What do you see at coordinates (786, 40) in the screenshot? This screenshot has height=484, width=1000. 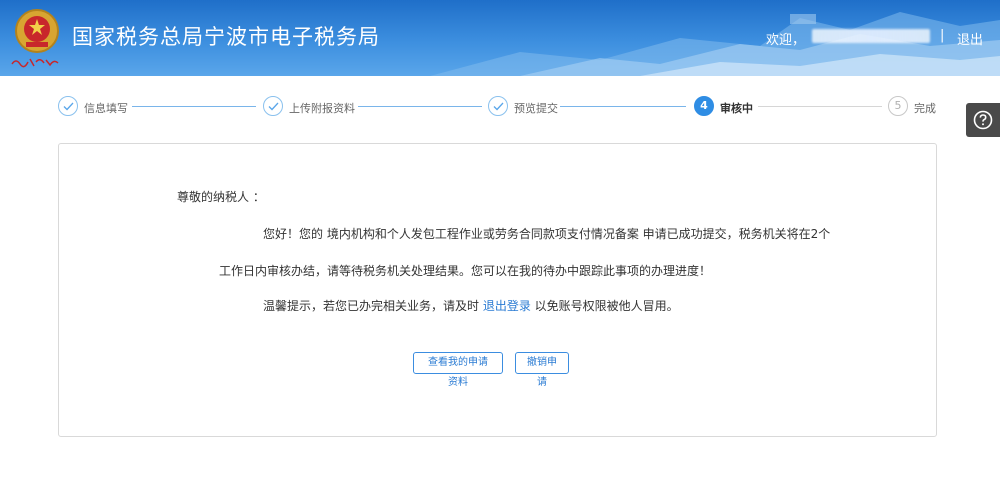 I see `welcome-text: 欢迎，` at bounding box center [786, 40].